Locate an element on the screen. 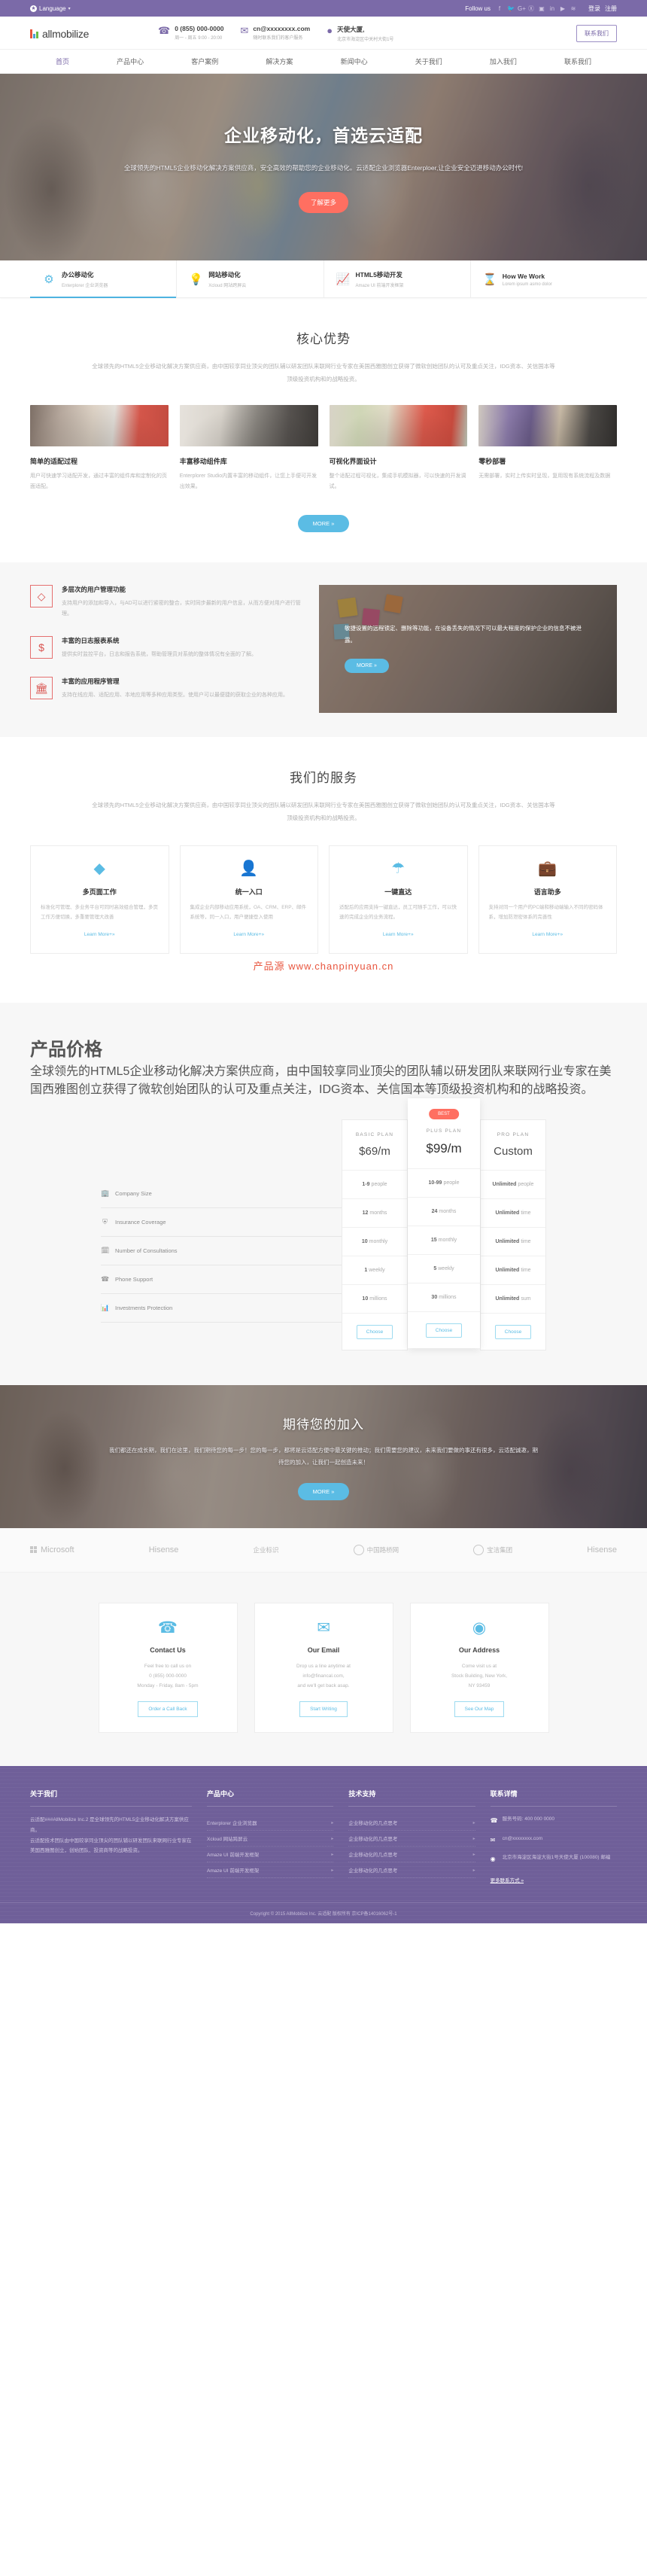  core-more-button: MORE » is located at coordinates (323, 523).